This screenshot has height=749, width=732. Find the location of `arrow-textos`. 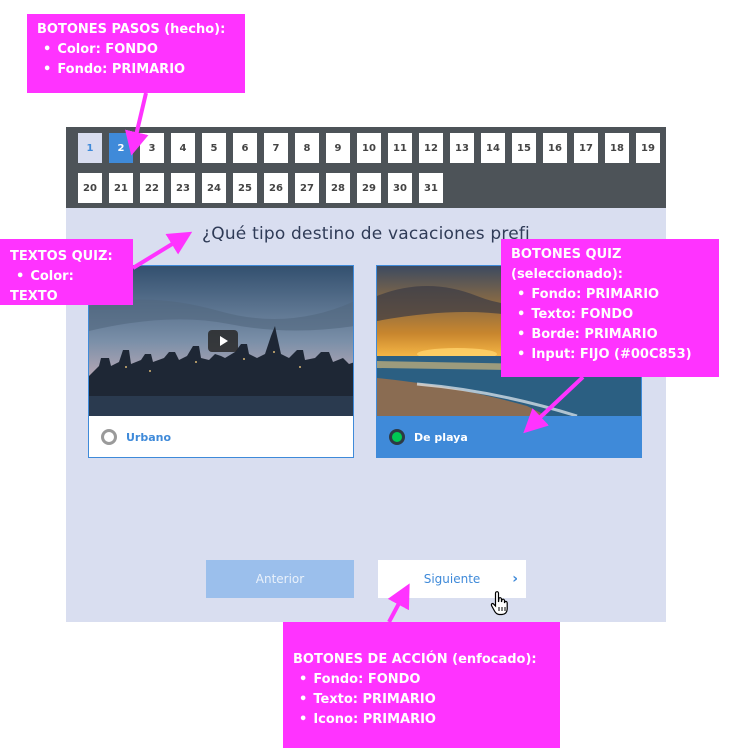

arrow-textos is located at coordinates (162, 250).